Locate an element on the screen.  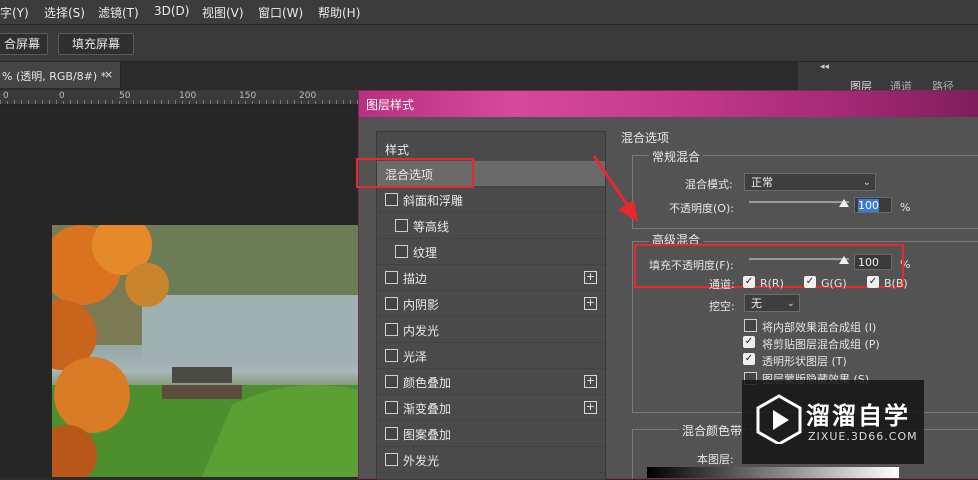
blend-if-label: 混合颜色带: is located at coordinates (714, 430).